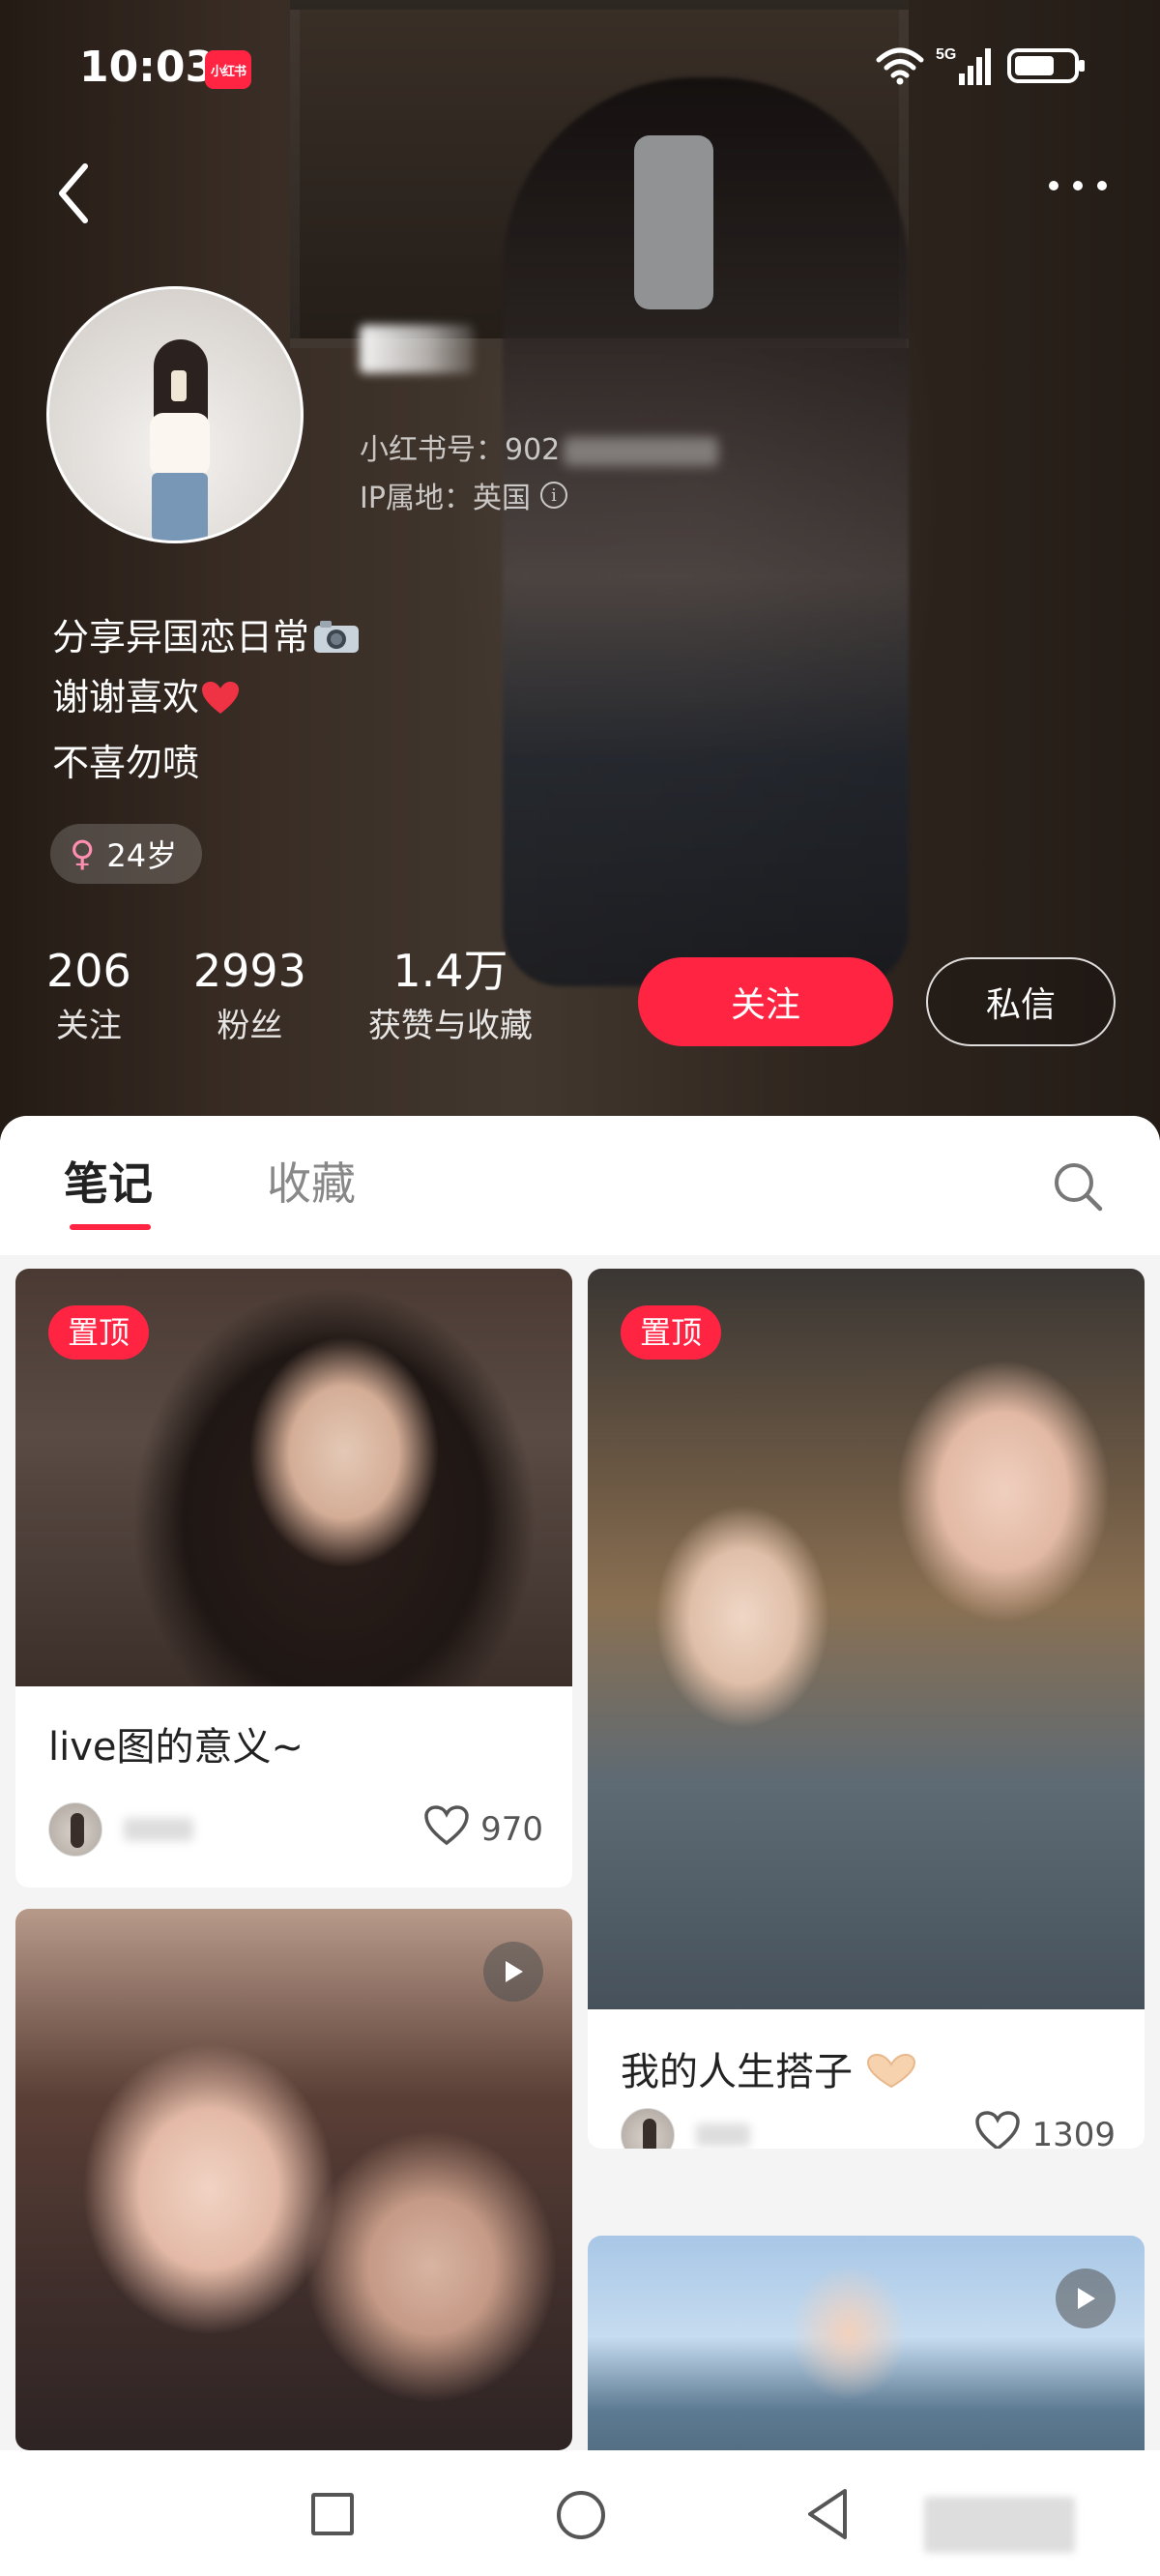 The height and width of the screenshot is (2576, 1160). What do you see at coordinates (77, 193) in the screenshot?
I see `back-arrow-icon` at bounding box center [77, 193].